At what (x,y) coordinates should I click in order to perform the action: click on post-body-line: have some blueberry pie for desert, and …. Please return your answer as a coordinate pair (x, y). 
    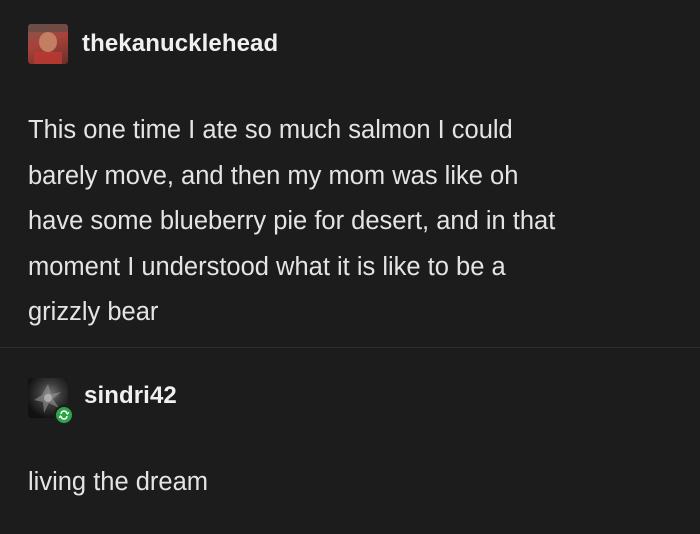
    Looking at the image, I should click on (292, 221).